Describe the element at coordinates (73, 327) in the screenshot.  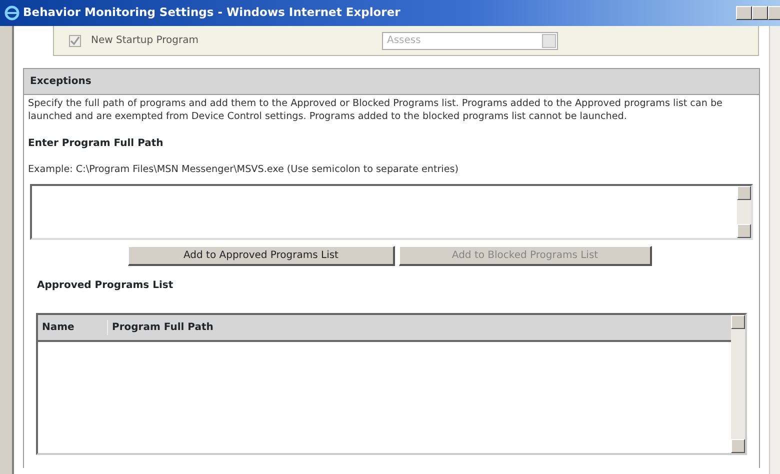
I see `column-header: Name` at that location.